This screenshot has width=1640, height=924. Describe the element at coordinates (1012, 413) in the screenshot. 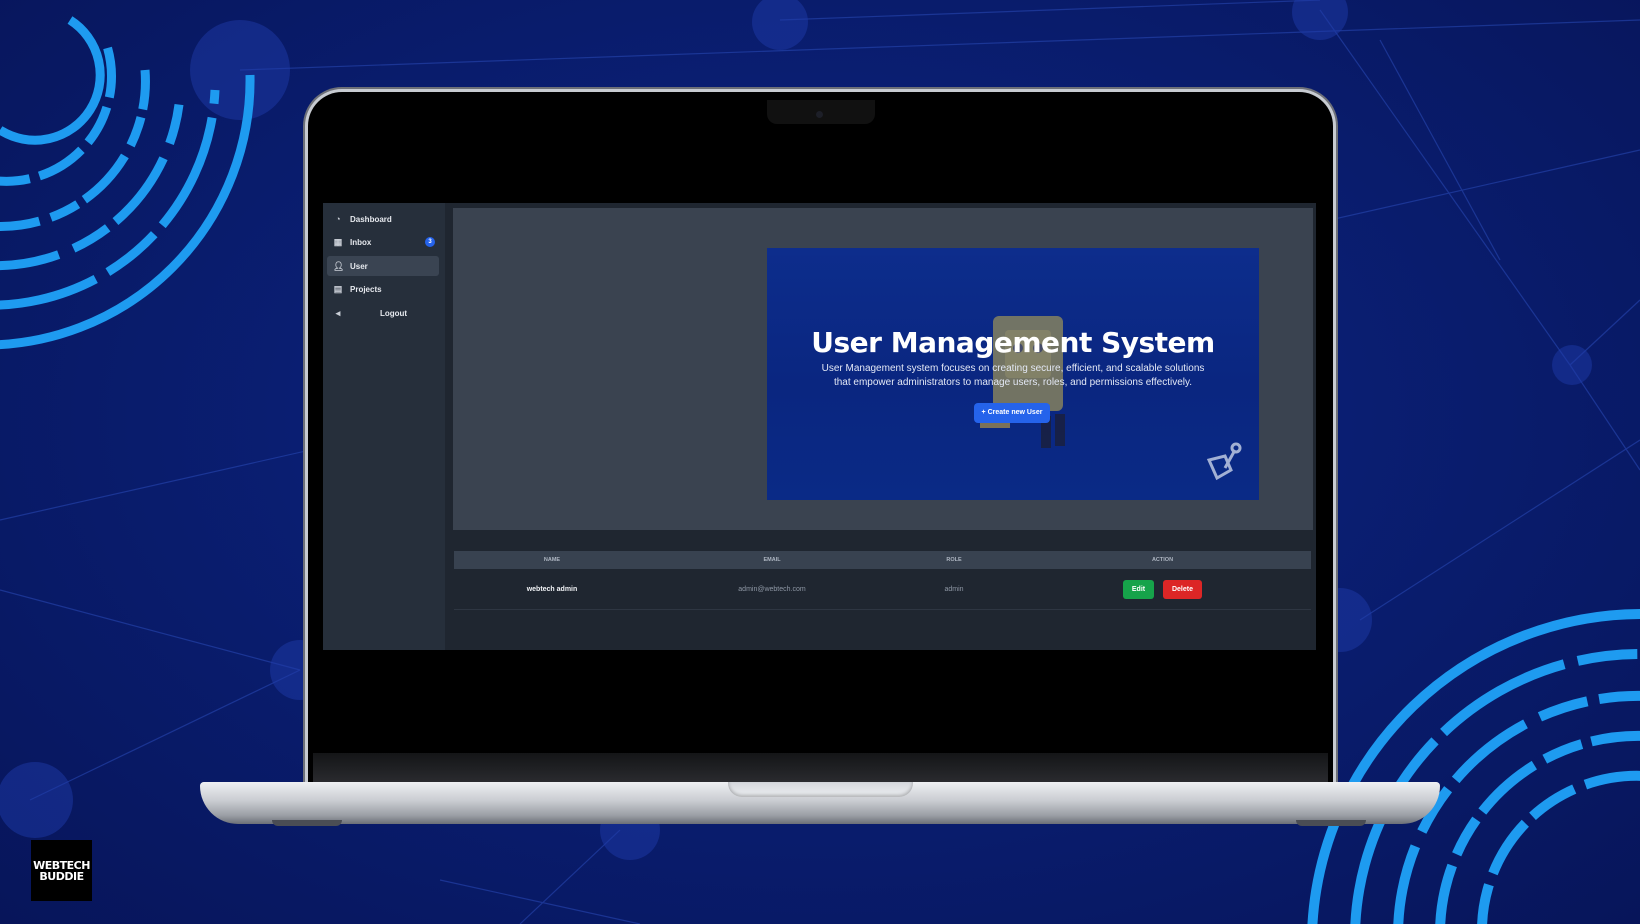

I see `create-user-button: + Create new User` at that location.